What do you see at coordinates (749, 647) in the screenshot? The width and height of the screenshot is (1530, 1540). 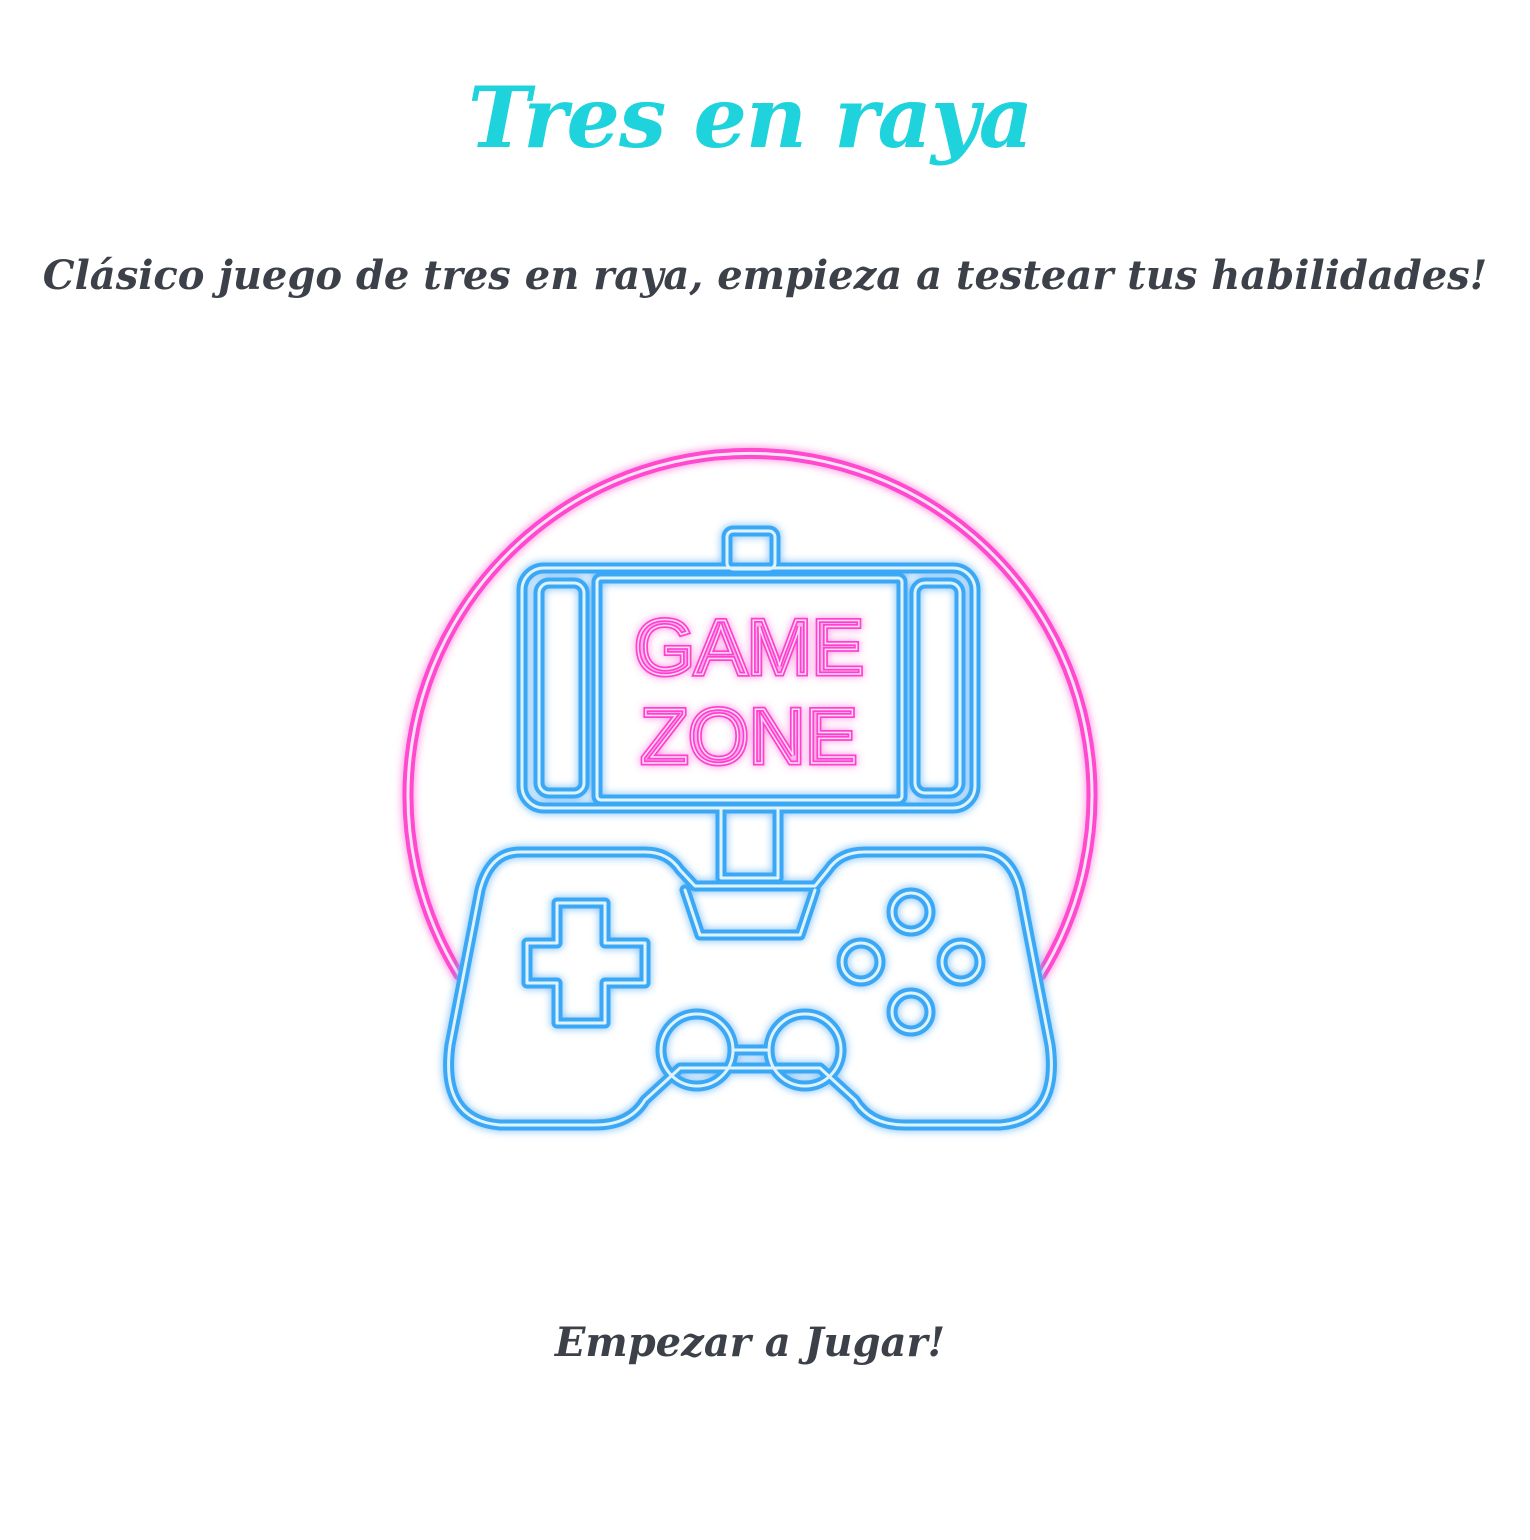 I see `logo-line-1-core: GAME` at bounding box center [749, 647].